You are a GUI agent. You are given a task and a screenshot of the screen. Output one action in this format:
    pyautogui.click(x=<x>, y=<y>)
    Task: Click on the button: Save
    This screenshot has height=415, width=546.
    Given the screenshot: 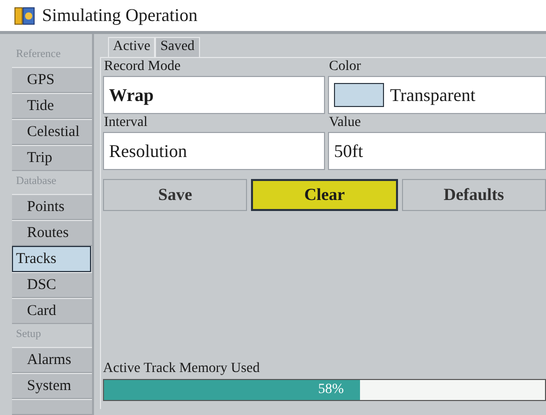 What is the action you would take?
    pyautogui.click(x=175, y=195)
    